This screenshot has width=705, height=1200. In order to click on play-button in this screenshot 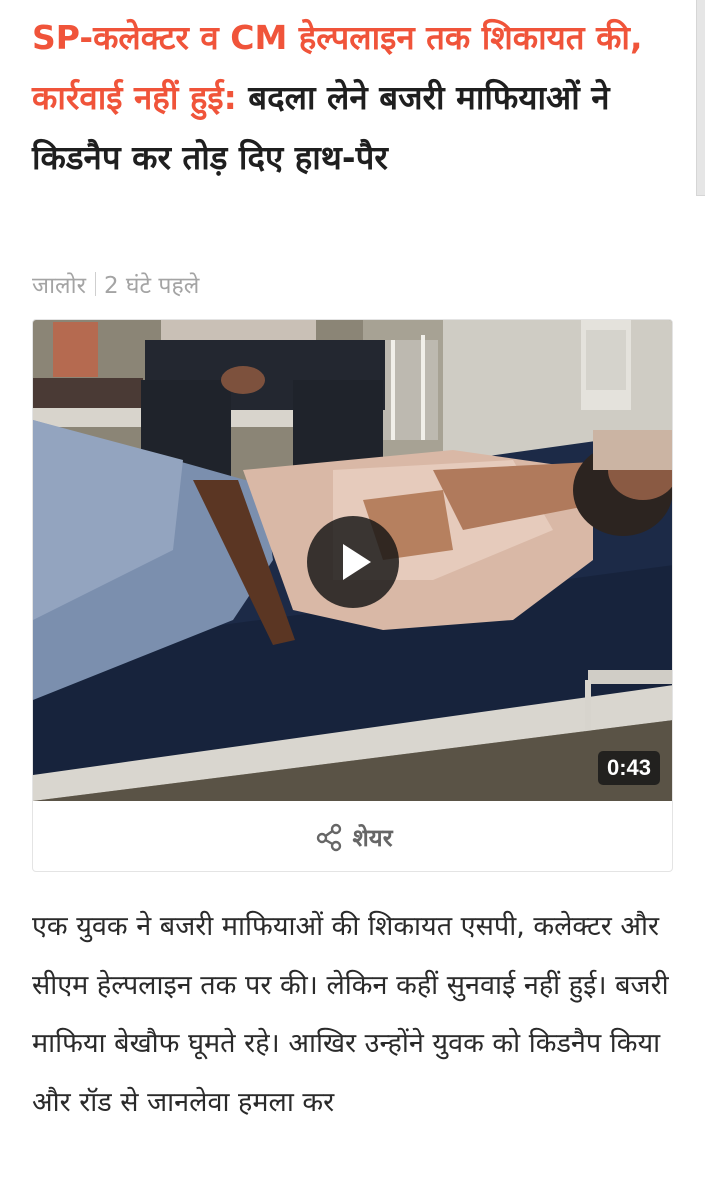, I will do `click(353, 562)`.